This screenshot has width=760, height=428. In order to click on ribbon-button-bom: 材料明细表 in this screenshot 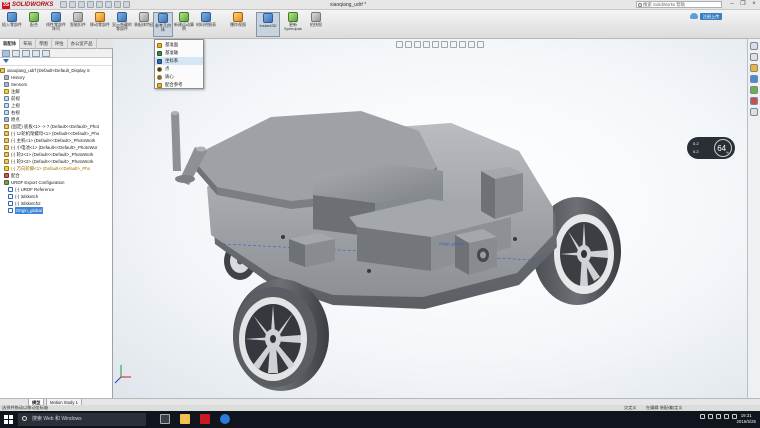, I will do `click(206, 24)`.